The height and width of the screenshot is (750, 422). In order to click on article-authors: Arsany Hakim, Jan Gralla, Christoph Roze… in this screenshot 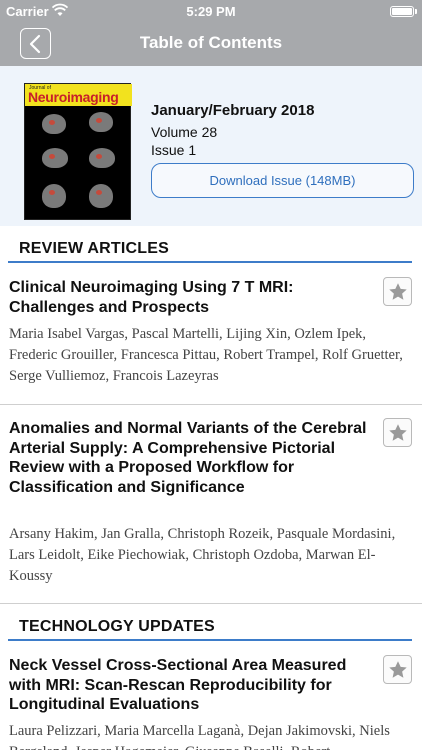, I will do `click(202, 555)`.